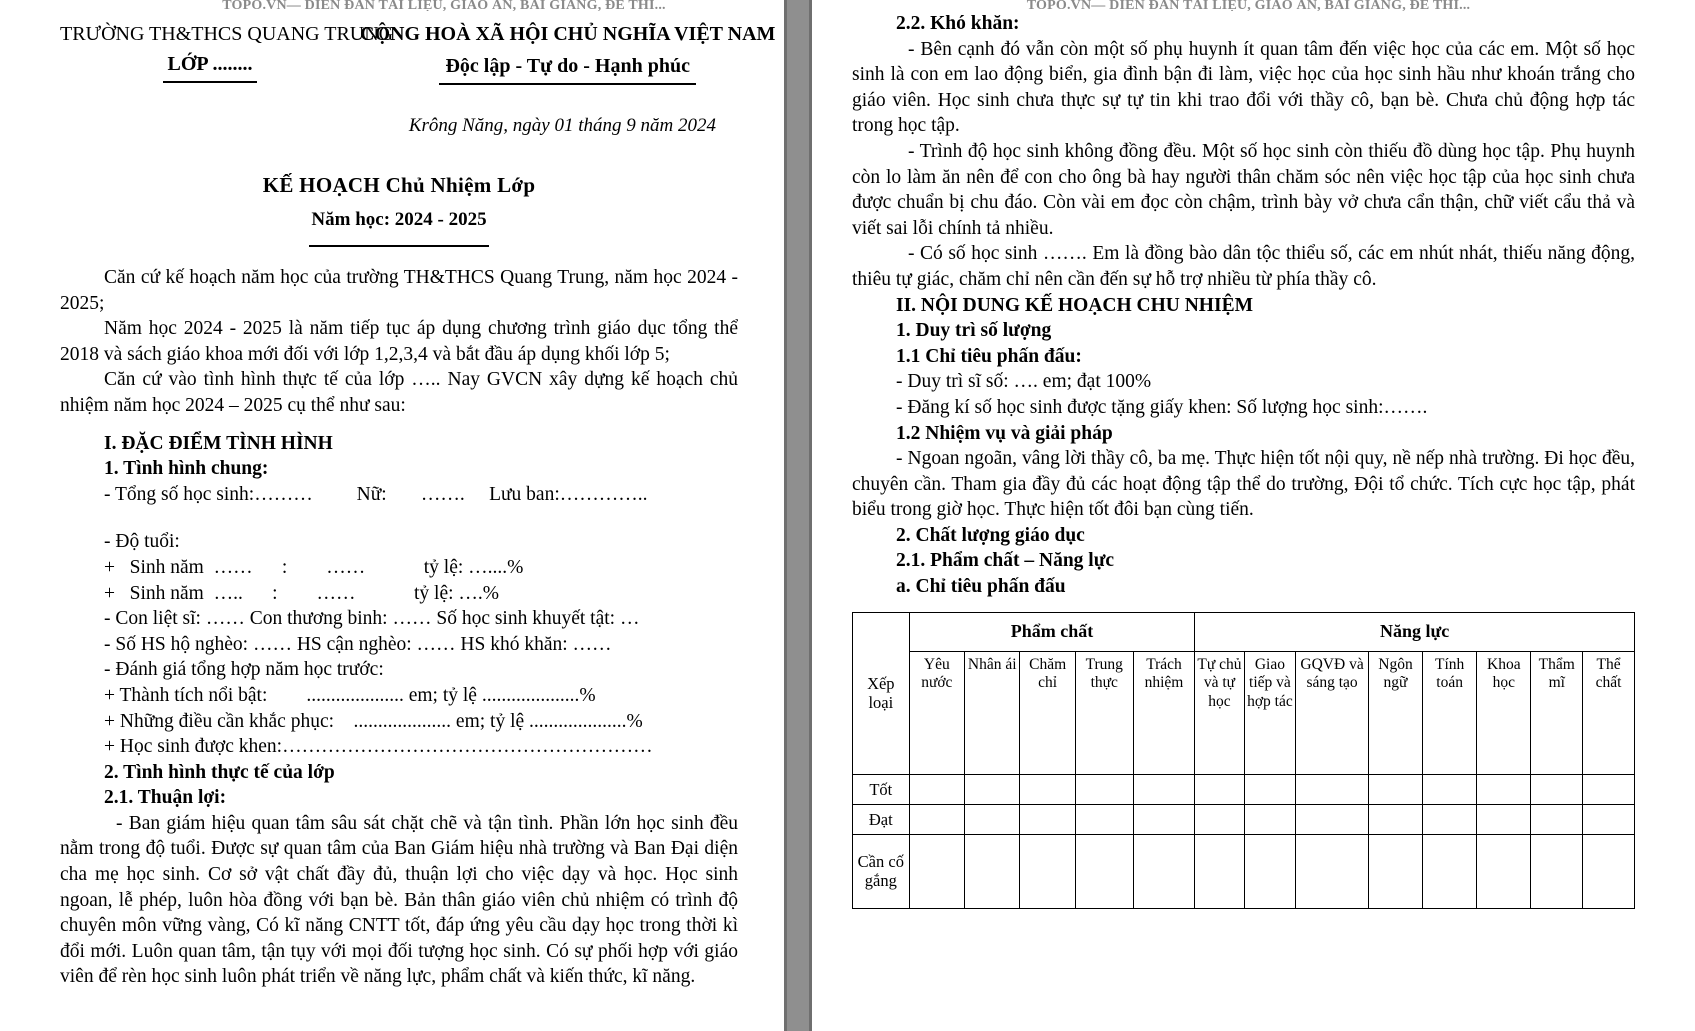  I want to click on table-group-header-row: Xếp loại Phẩm chất Năng lực, so click(1243, 693).